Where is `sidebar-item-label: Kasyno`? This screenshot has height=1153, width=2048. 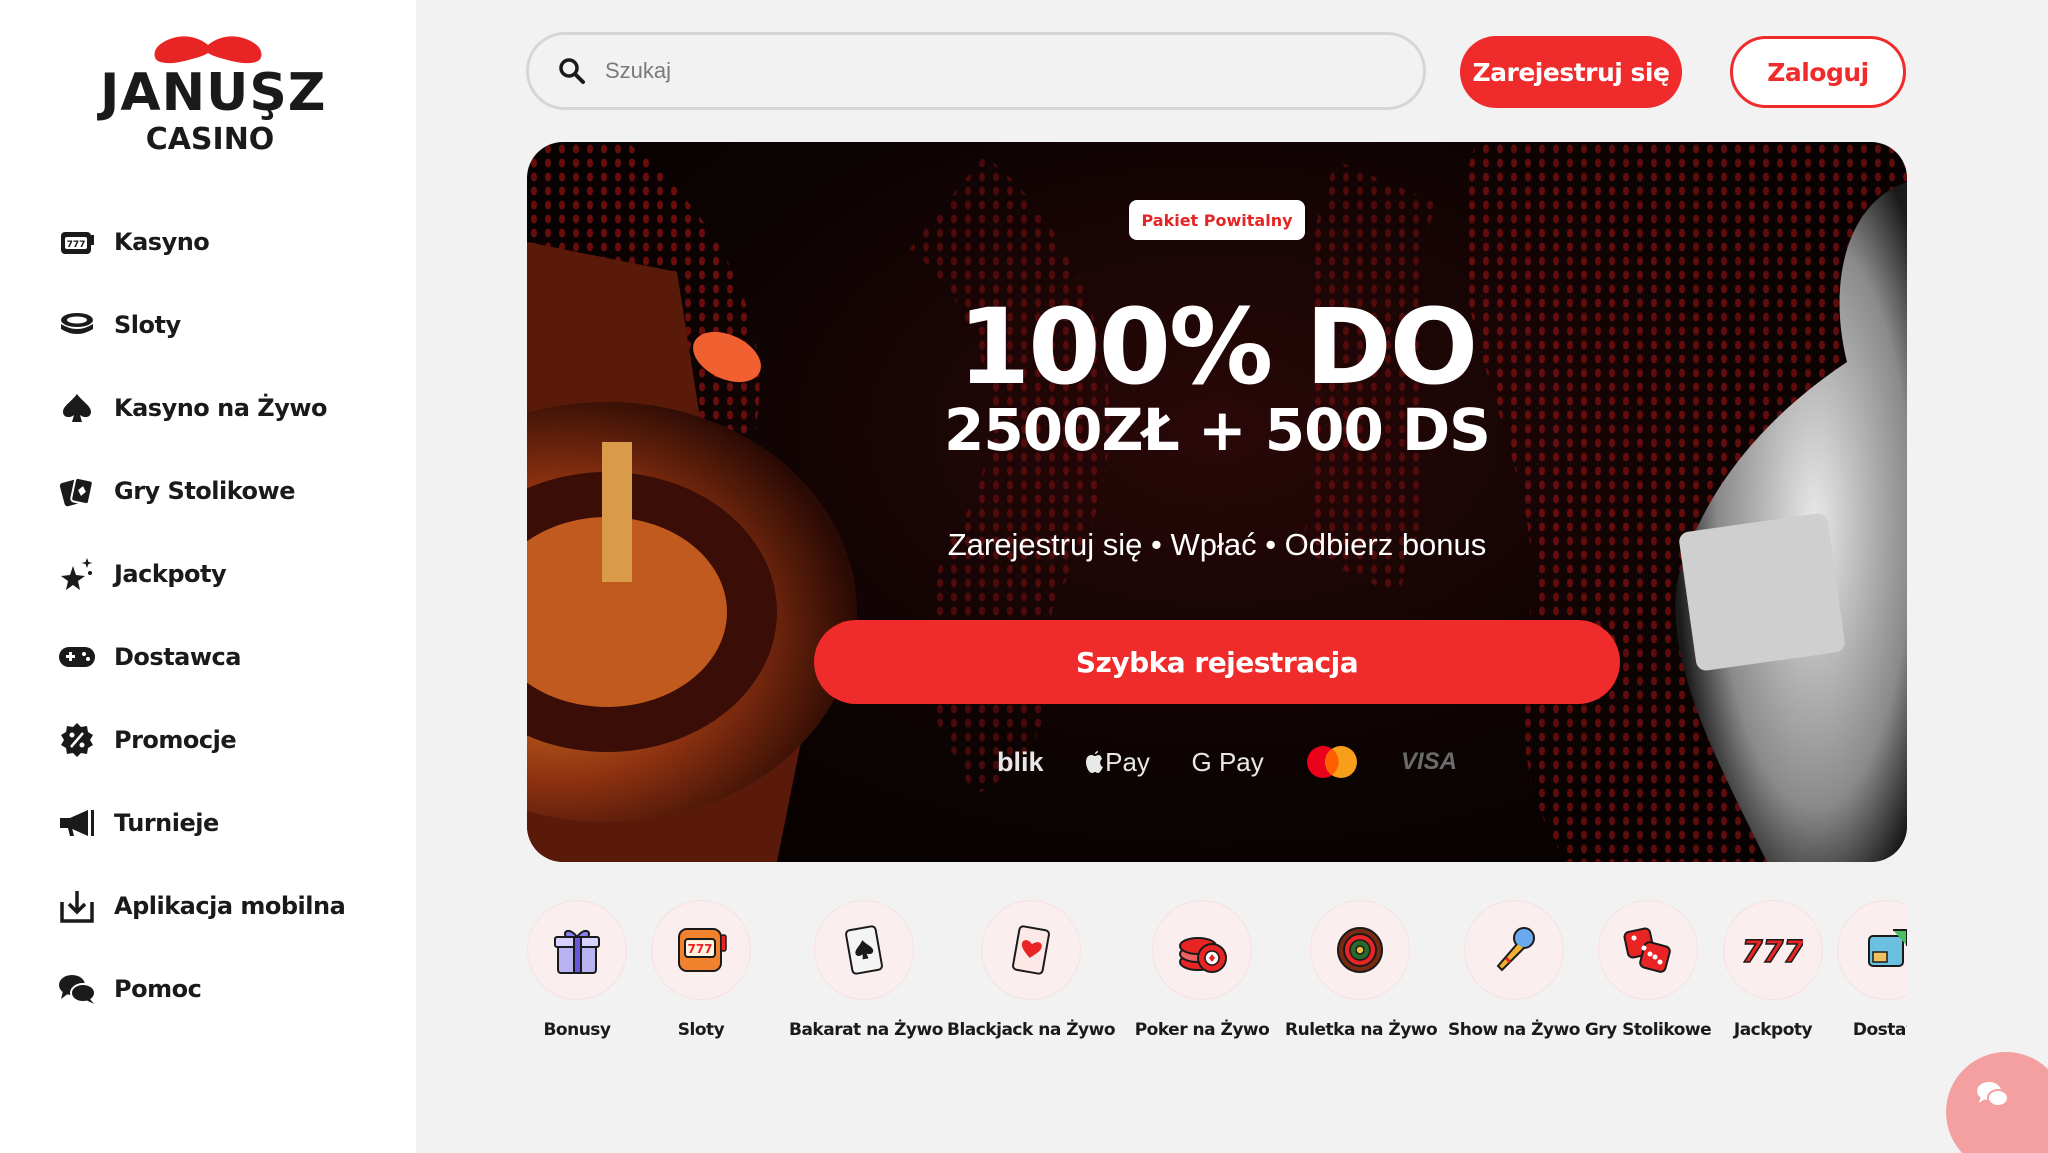 sidebar-item-label: Kasyno is located at coordinates (162, 241).